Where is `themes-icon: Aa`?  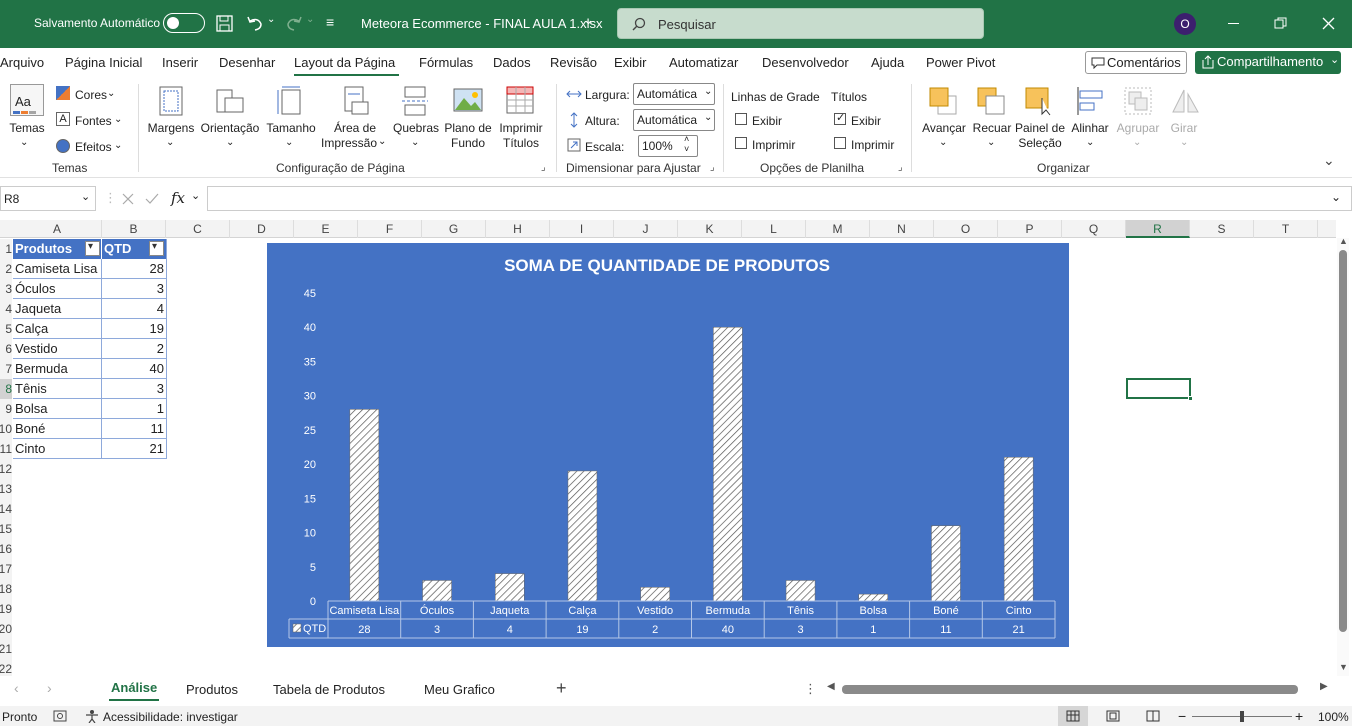
themes-icon: Aa is located at coordinates (27, 100).